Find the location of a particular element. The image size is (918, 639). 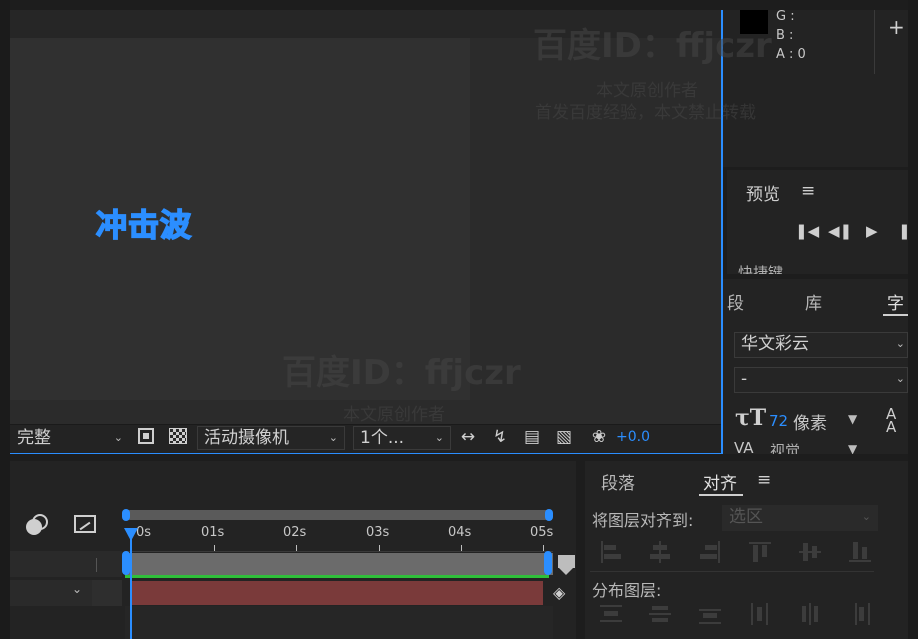

distribute-bottom-icon is located at coordinates (710, 614).